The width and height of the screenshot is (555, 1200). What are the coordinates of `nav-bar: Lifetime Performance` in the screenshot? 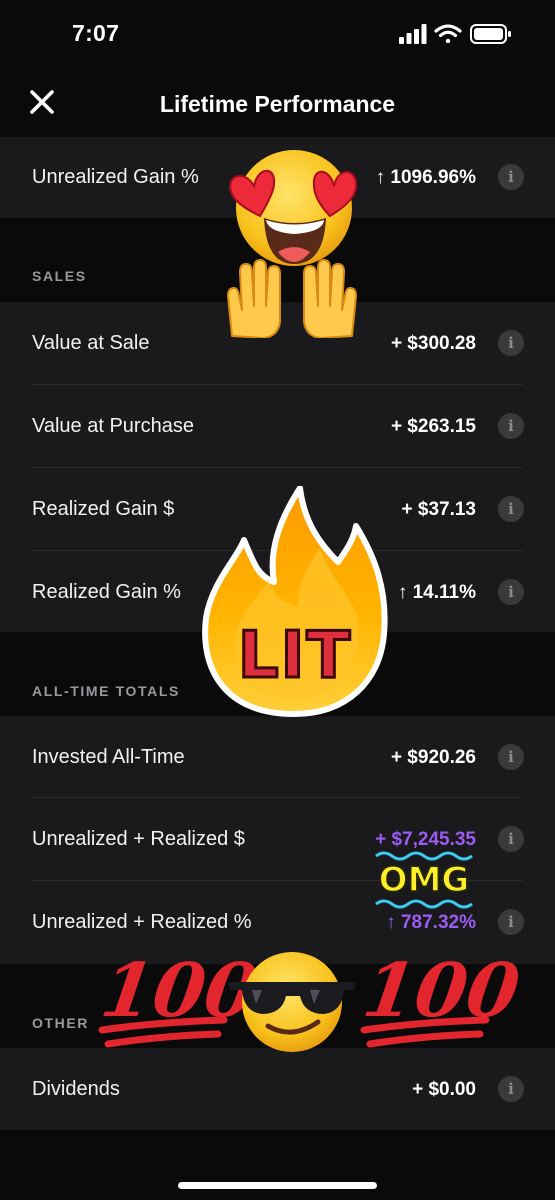 It's located at (277, 105).